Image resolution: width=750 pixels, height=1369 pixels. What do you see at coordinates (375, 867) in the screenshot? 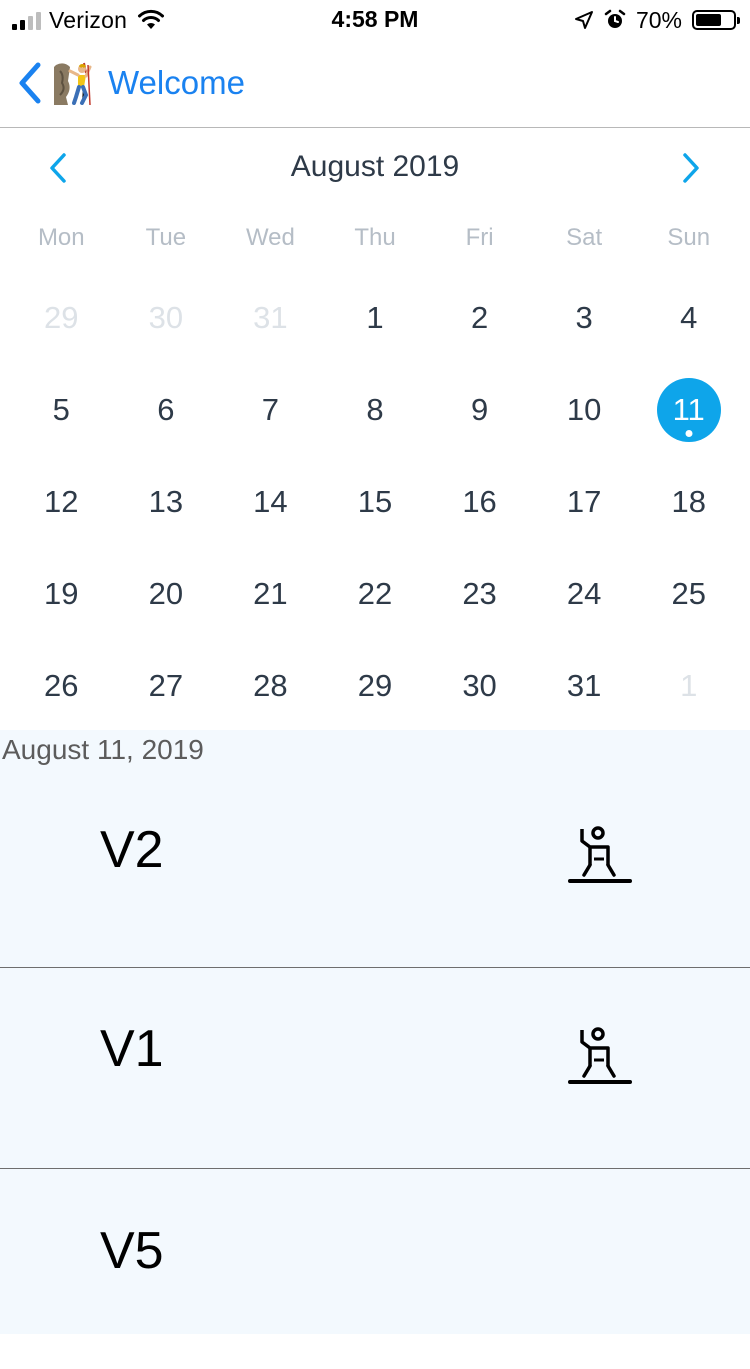
I see `climb-row: V2` at bounding box center [375, 867].